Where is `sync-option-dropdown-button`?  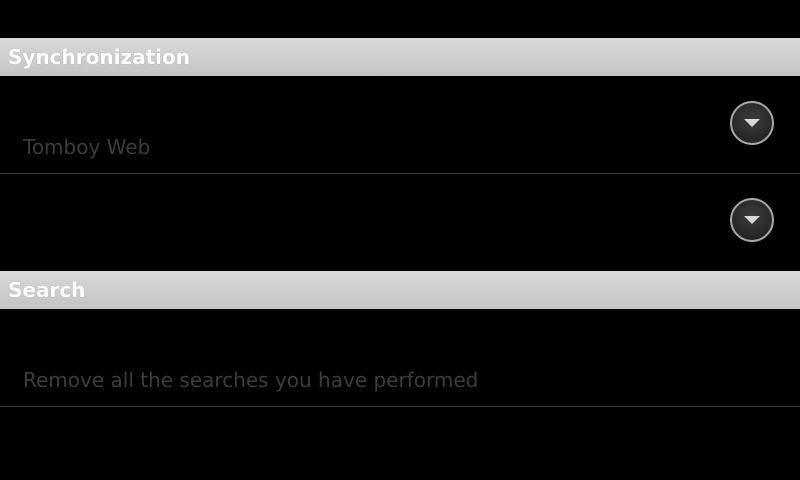
sync-option-dropdown-button is located at coordinates (752, 220).